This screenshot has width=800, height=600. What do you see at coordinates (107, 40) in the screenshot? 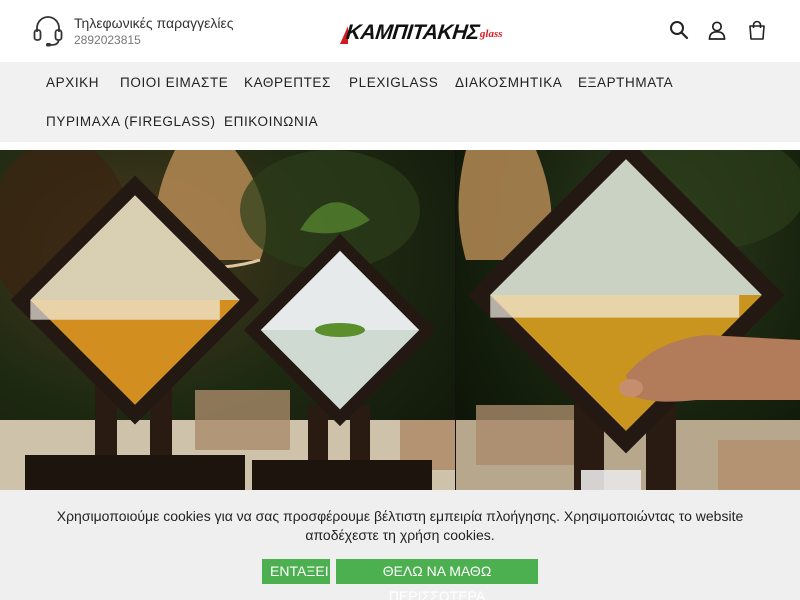
I see `phone-number: 2892023815` at bounding box center [107, 40].